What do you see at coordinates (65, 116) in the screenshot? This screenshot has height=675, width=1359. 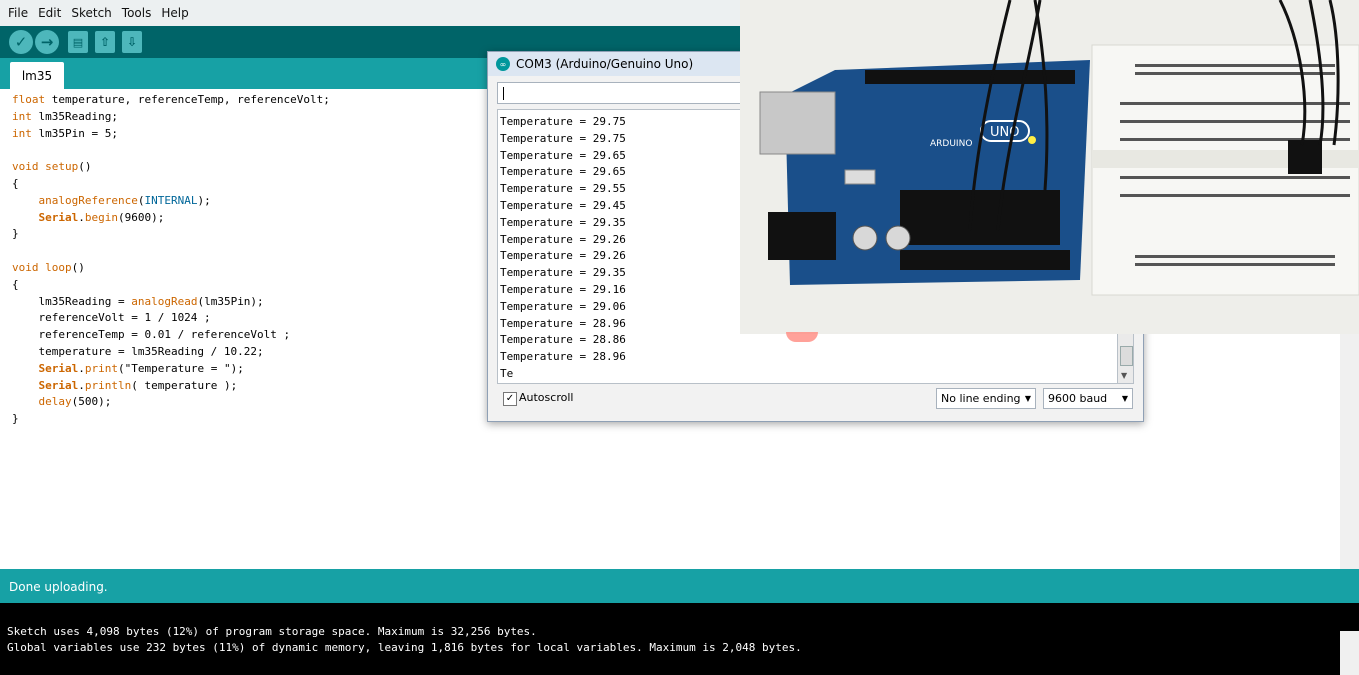 I see `code-line: int lm35Reading;` at bounding box center [65, 116].